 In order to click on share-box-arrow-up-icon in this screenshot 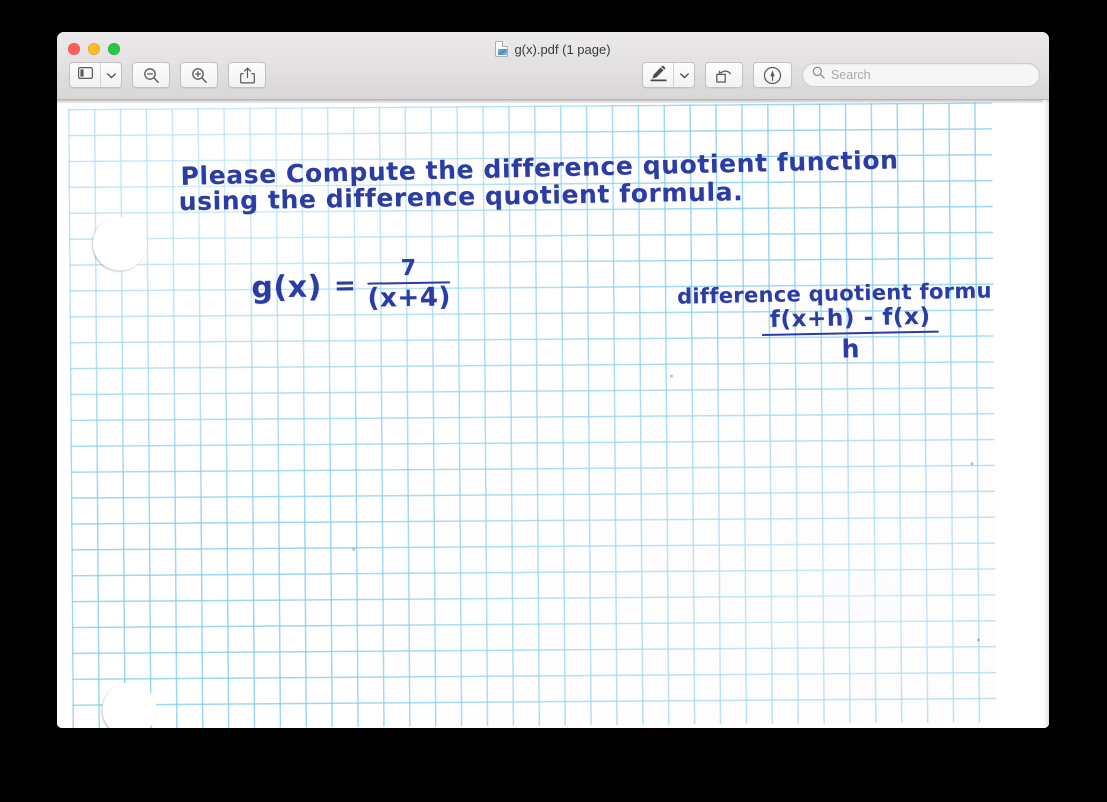, I will do `click(247, 75)`.